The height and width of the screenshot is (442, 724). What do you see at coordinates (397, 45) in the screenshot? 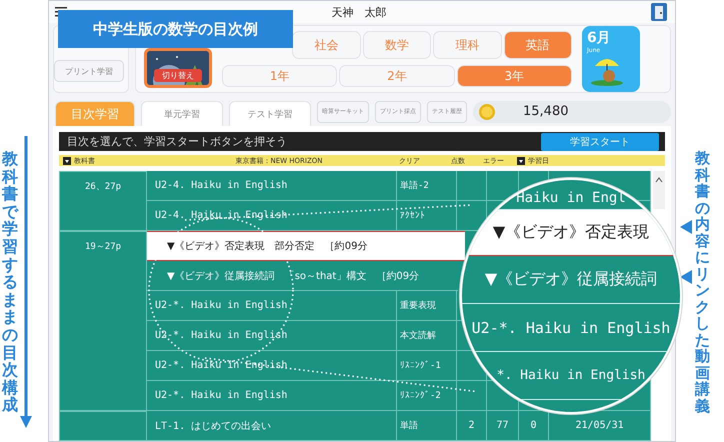
I see `subject-tab: 数学` at bounding box center [397, 45].